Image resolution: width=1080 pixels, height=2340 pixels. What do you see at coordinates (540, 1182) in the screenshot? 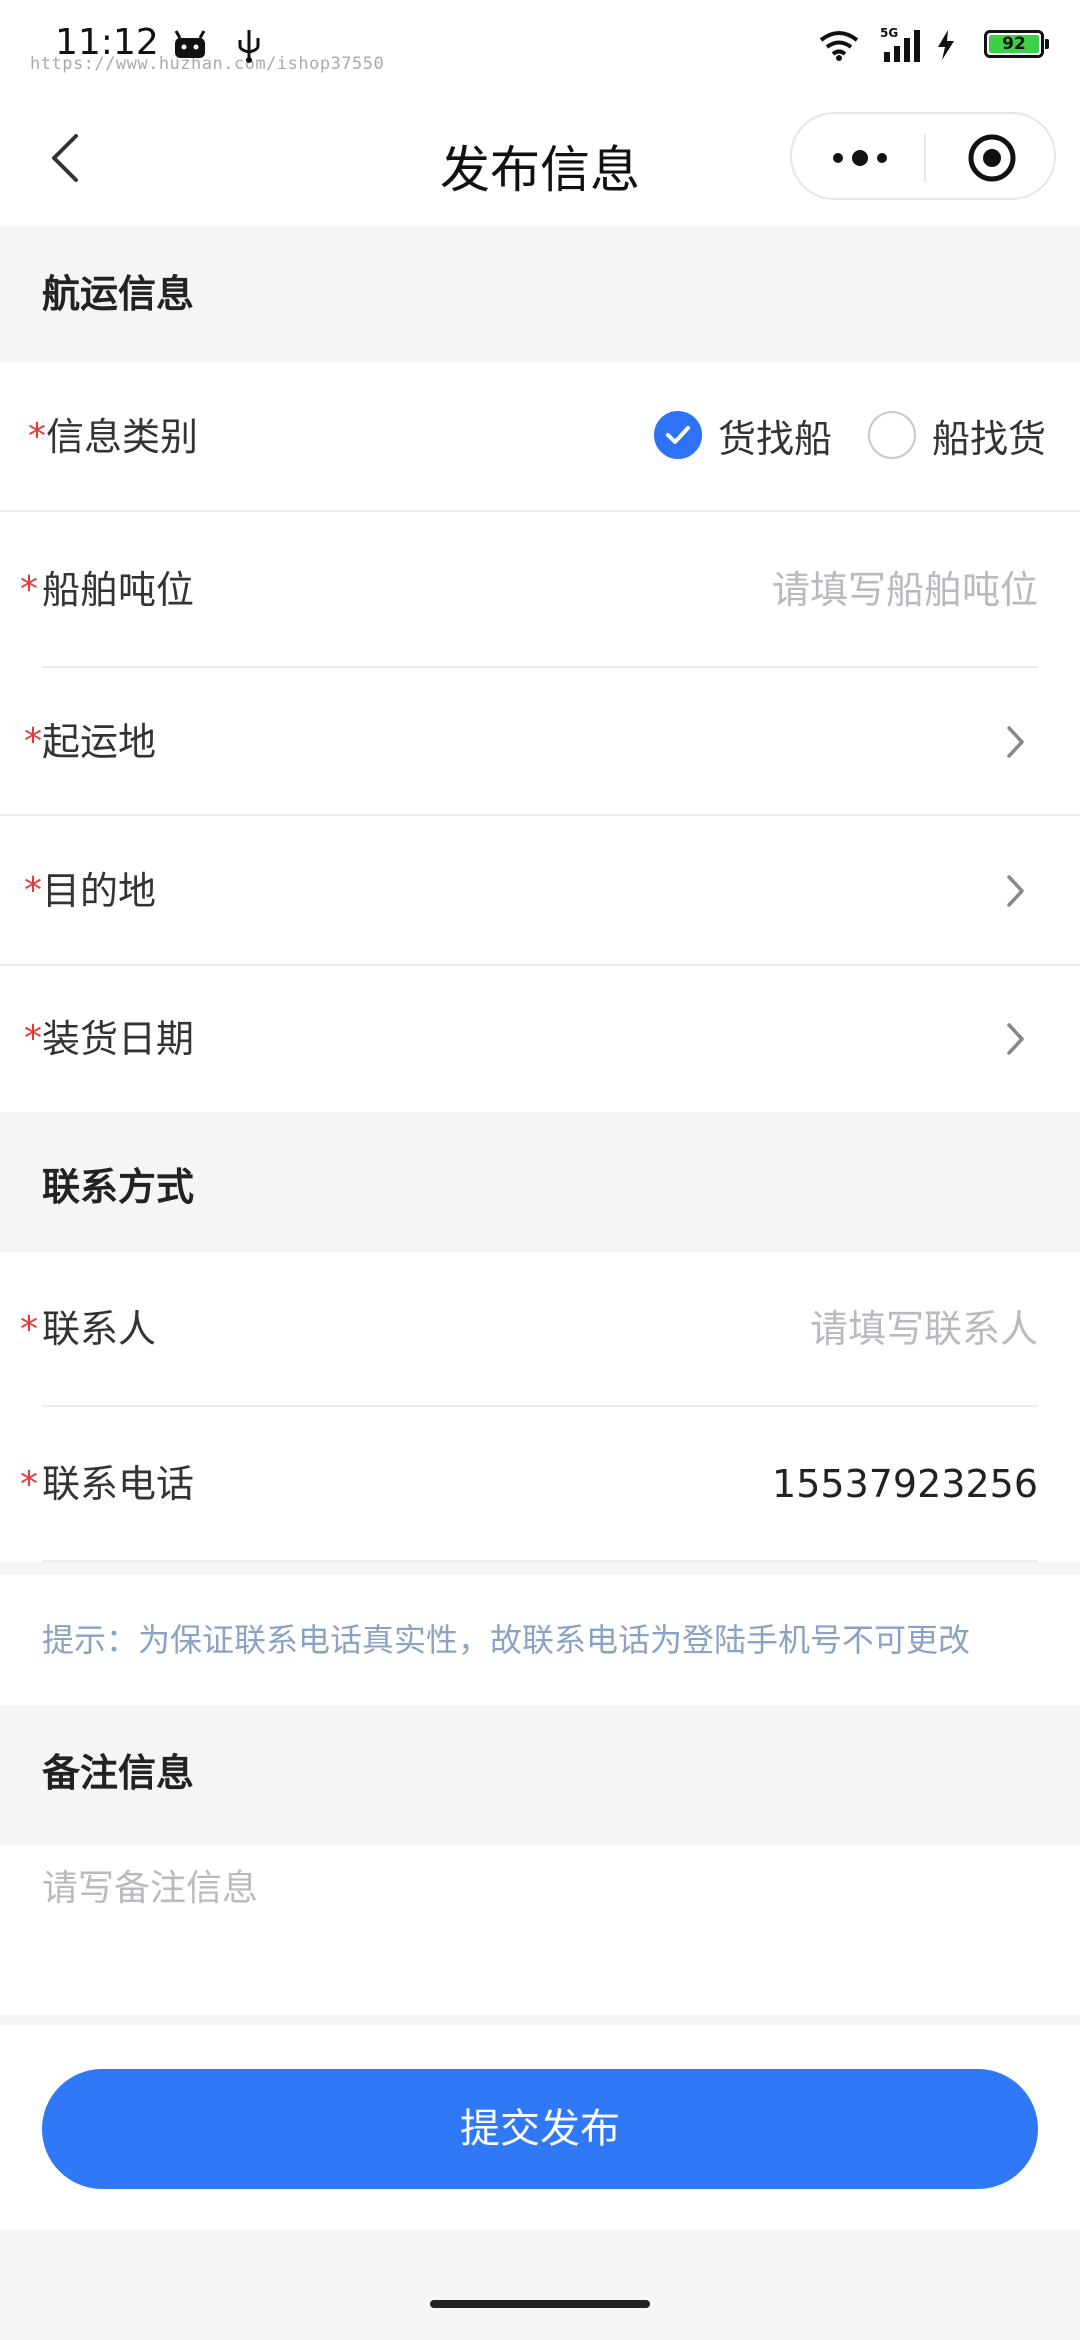
I see `section-title-contact: 联系方式` at bounding box center [540, 1182].